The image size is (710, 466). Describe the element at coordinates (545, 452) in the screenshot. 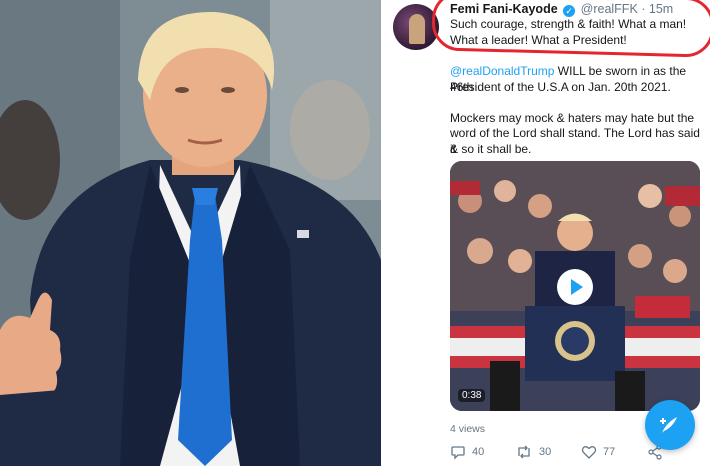

I see `retweet-count: 30` at that location.